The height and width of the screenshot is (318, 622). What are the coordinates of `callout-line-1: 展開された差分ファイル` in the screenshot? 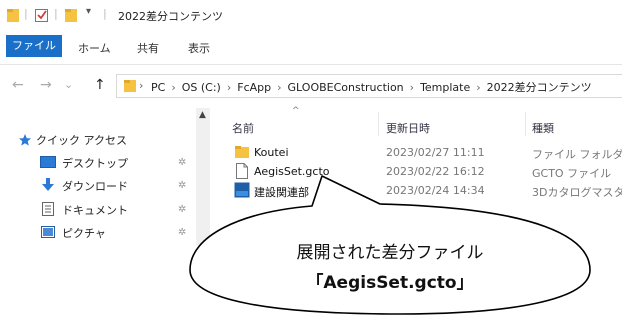 It's located at (390, 253).